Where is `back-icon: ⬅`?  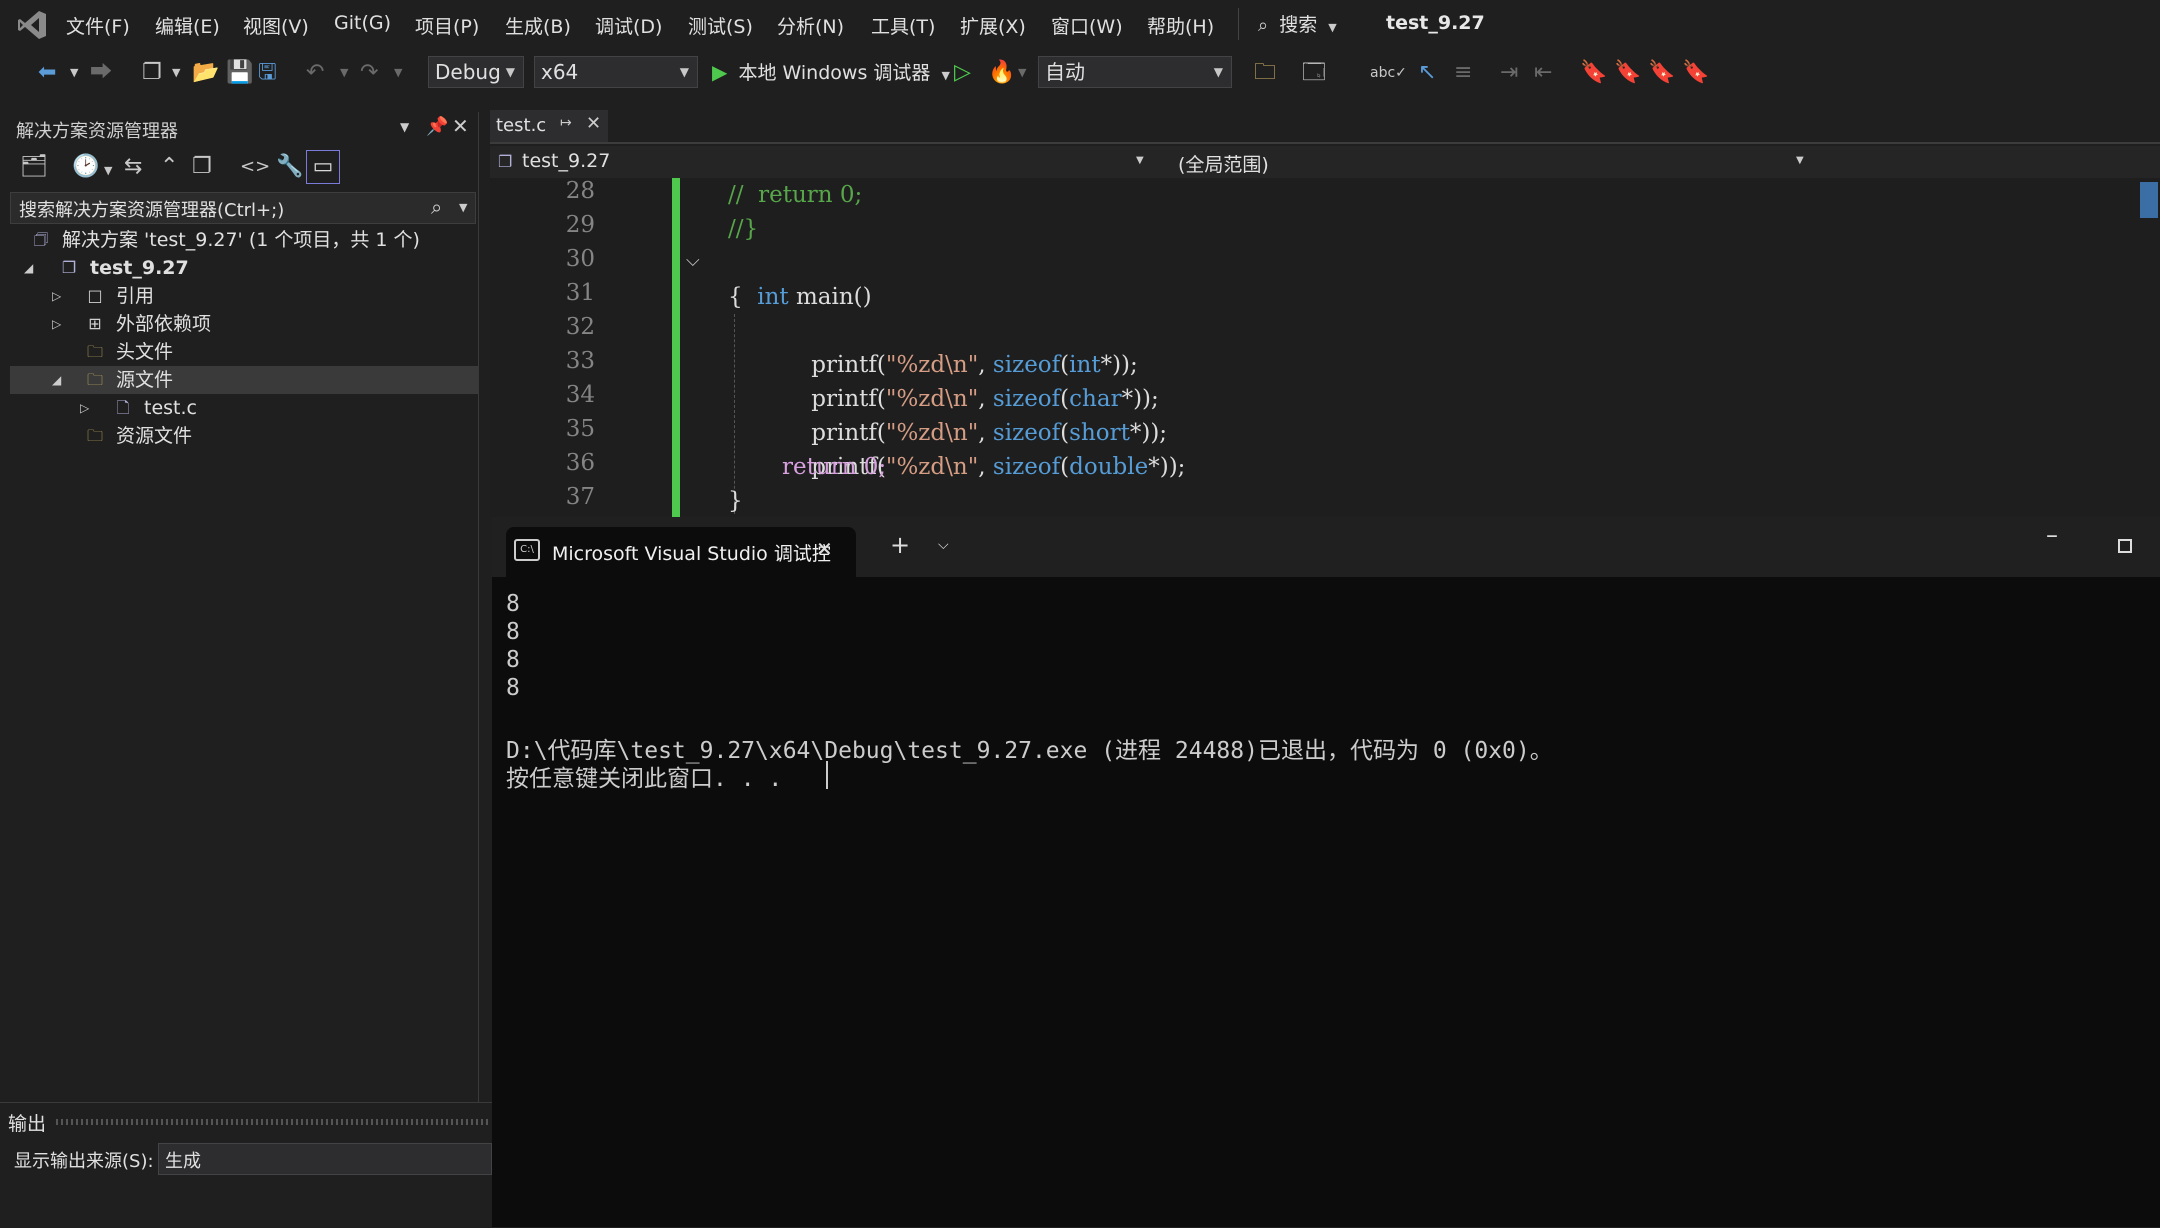
back-icon: ⬅ is located at coordinates (47, 73).